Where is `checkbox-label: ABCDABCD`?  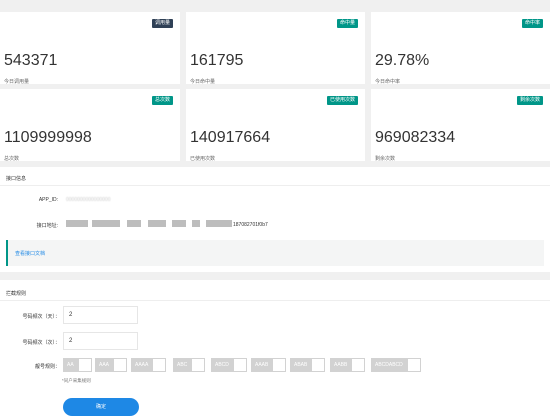 checkbox-label: ABCDABCD is located at coordinates (389, 365).